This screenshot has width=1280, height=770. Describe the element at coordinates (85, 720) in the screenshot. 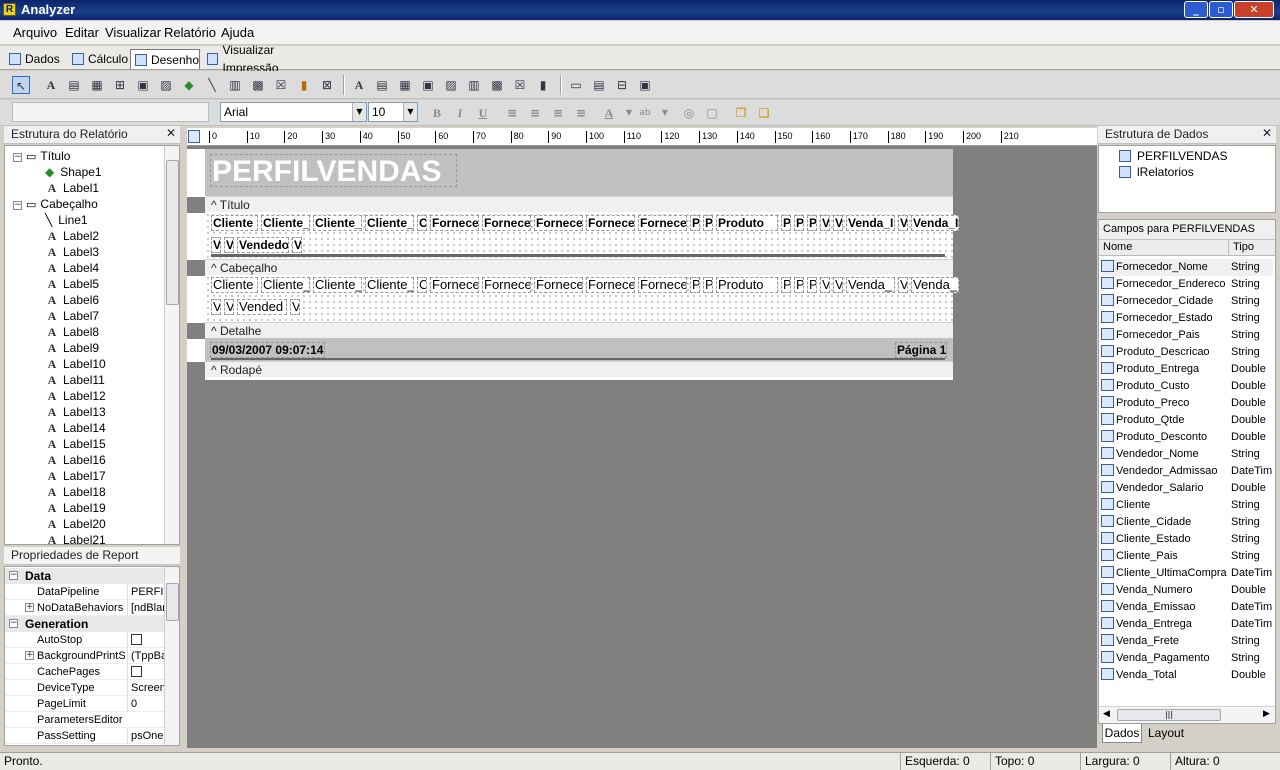

I see `prop-row: ParametersEditor` at that location.